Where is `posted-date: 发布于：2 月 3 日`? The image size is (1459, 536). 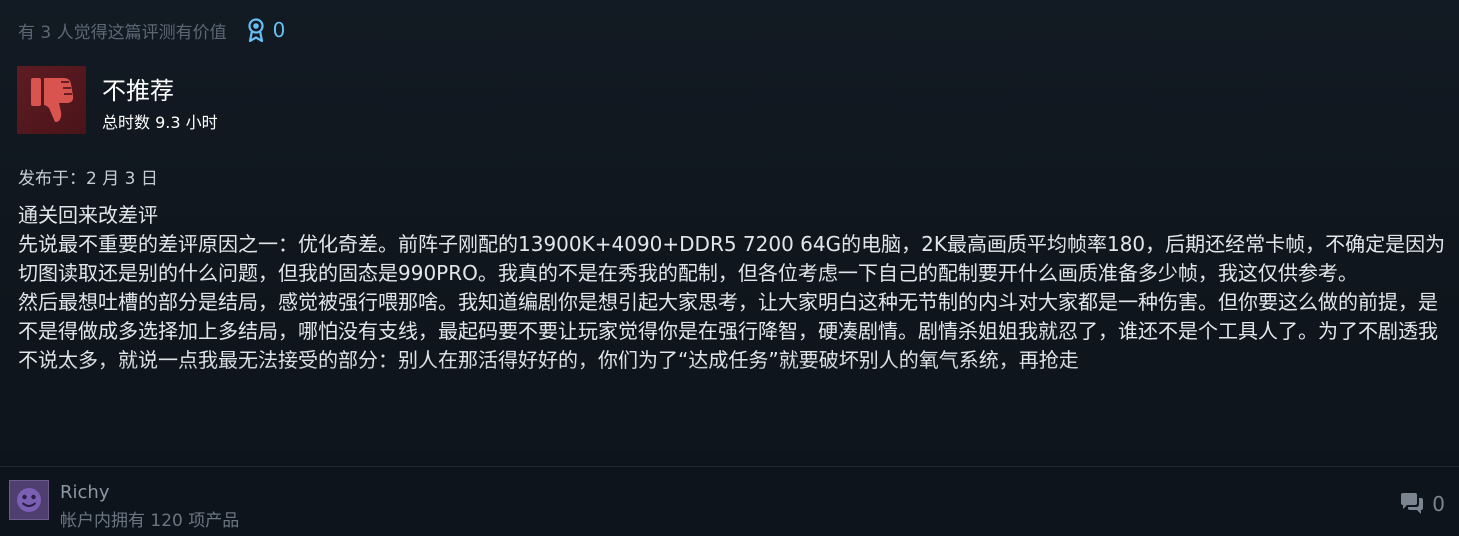
posted-date: 发布于：2 月 3 日 is located at coordinates (88, 179).